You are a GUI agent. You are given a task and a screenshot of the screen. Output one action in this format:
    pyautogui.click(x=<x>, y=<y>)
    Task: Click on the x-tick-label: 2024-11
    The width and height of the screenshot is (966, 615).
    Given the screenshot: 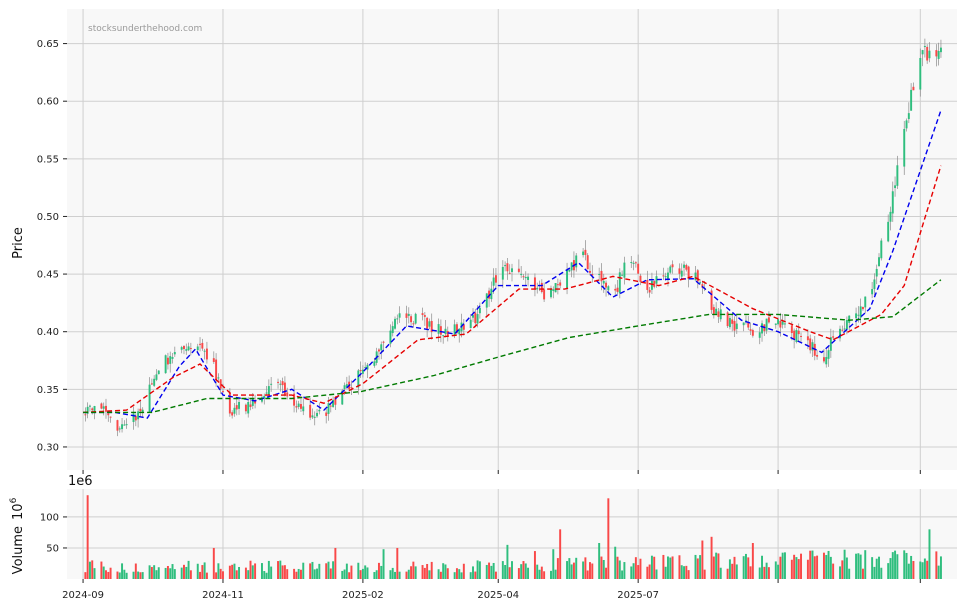 What is the action you would take?
    pyautogui.click(x=223, y=595)
    